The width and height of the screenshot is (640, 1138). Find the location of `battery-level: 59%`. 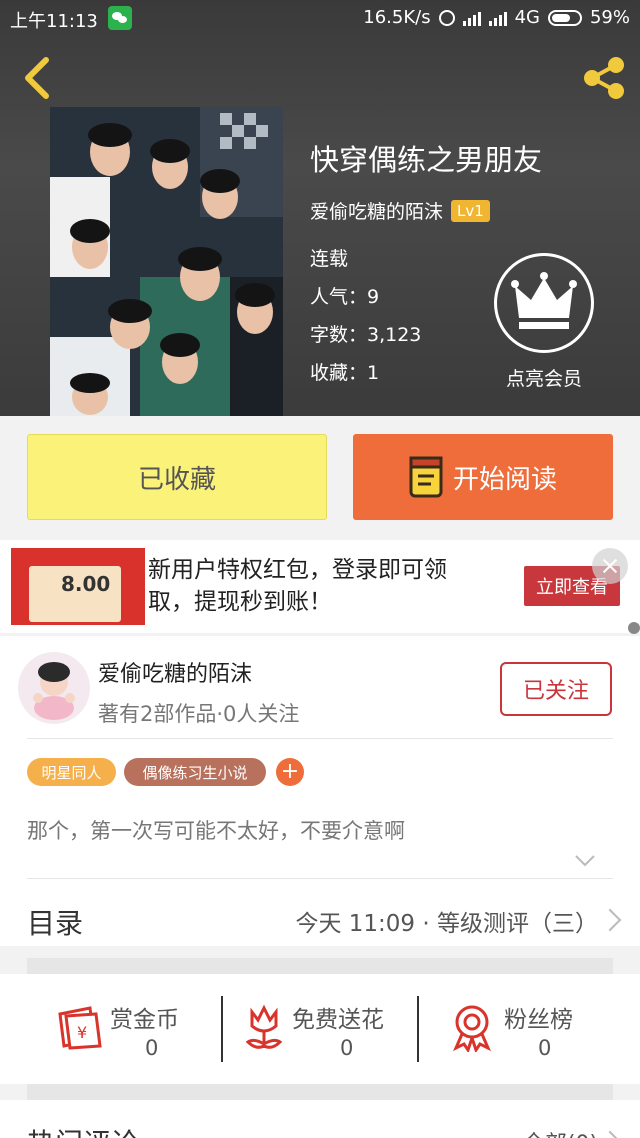

battery-level: 59% is located at coordinates (609, 17).